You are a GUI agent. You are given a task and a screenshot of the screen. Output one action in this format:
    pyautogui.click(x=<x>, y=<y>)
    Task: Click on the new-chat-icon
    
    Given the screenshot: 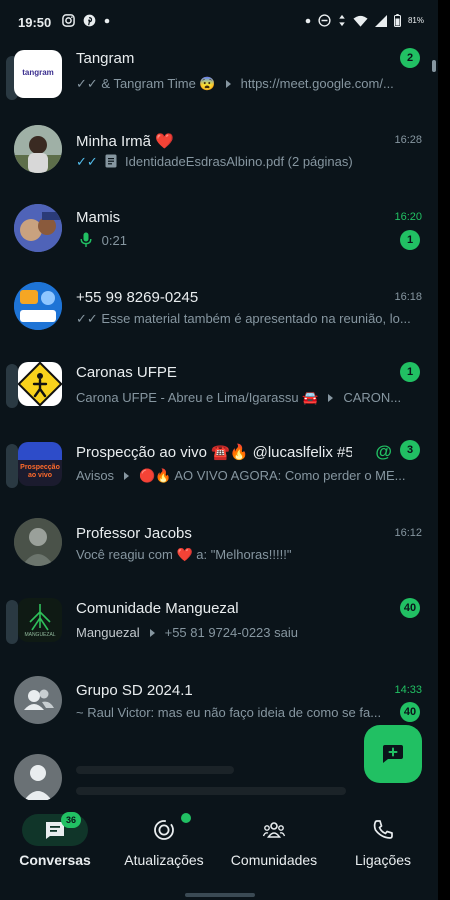 What is the action you would take?
    pyautogui.click(x=393, y=754)
    